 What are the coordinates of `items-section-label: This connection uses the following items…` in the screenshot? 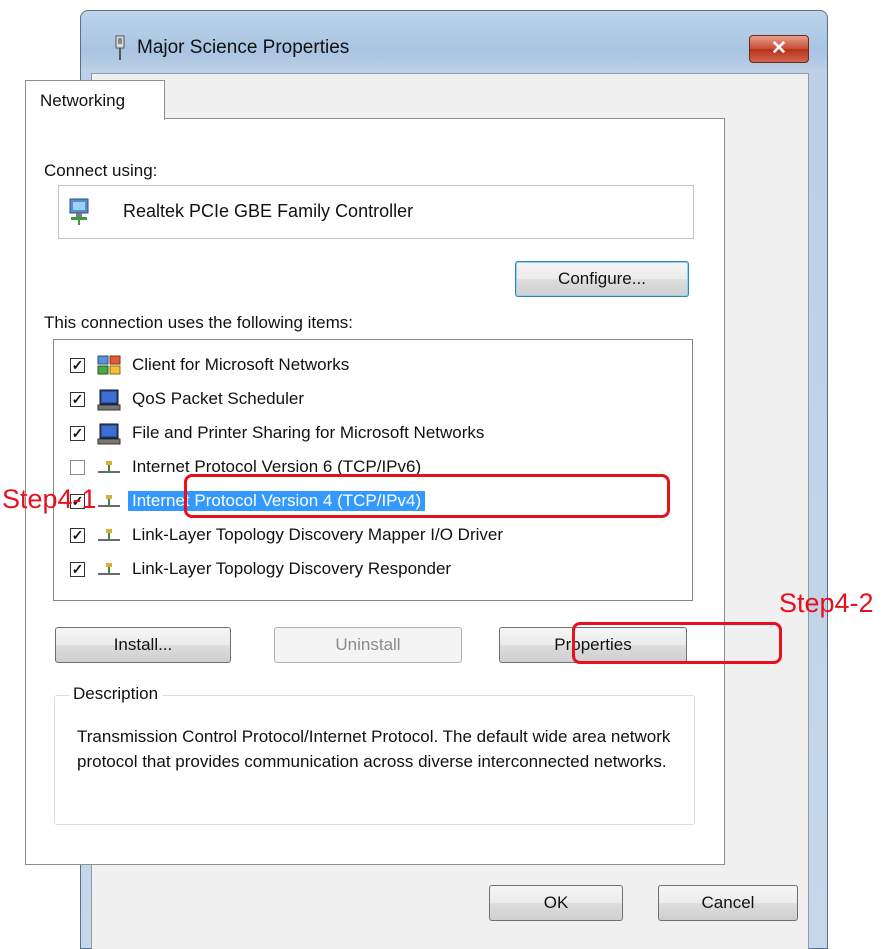 It's located at (198, 322).